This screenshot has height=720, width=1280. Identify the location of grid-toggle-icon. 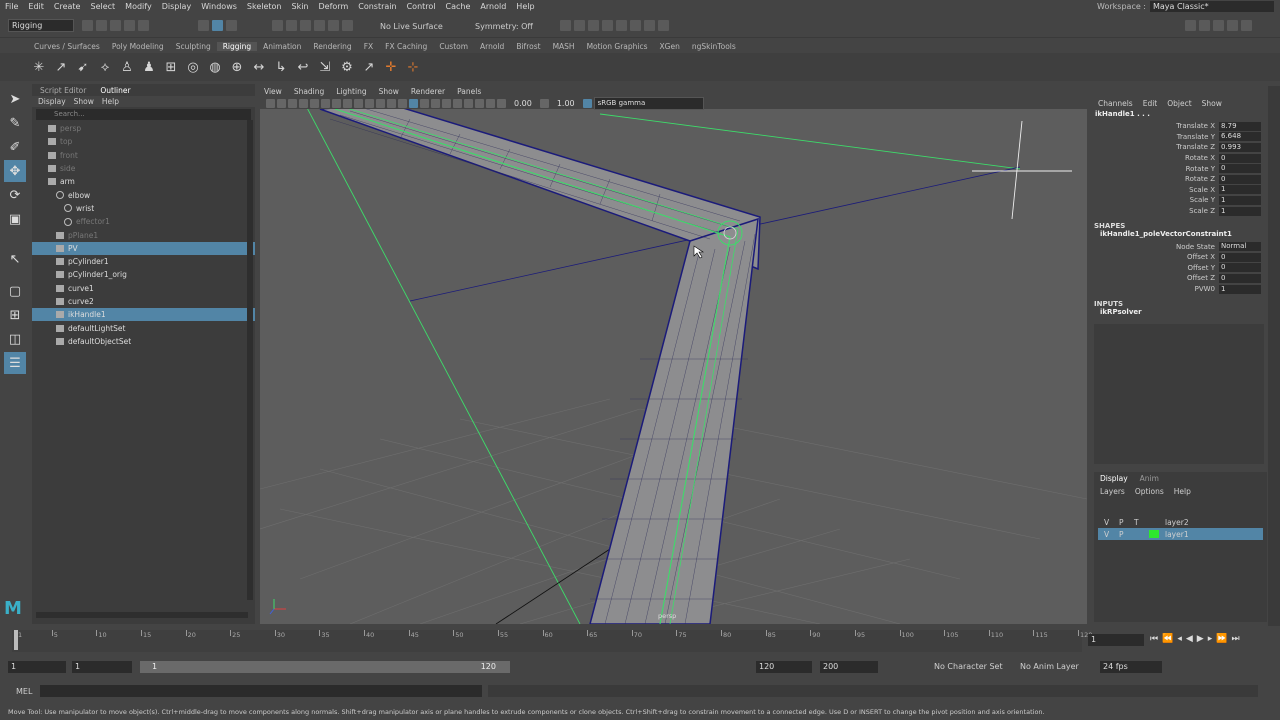
(314, 103).